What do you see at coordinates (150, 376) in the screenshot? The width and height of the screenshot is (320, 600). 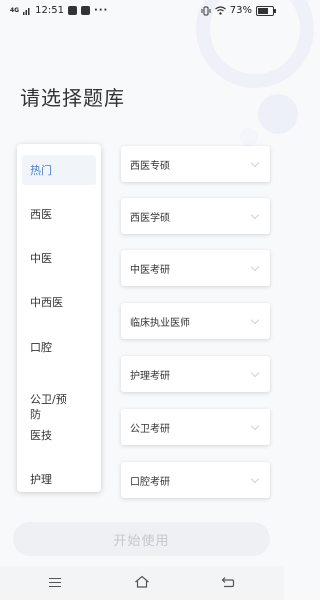 I see `exam-label: 护理考研` at bounding box center [150, 376].